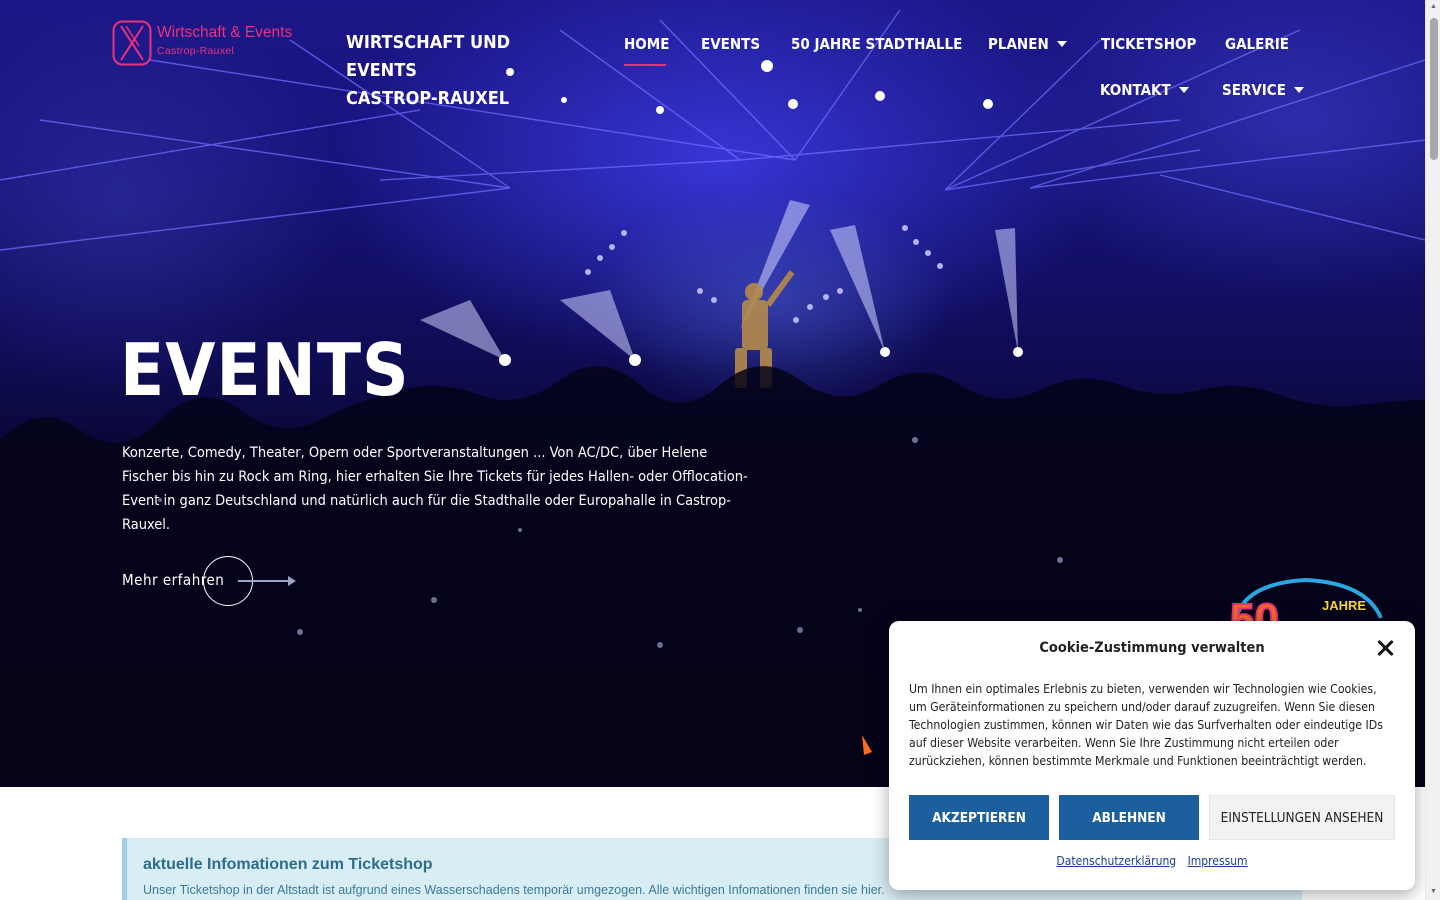 This screenshot has width=1440, height=900. I want to click on nav-item-label: TICKETSHOP, so click(1149, 44).